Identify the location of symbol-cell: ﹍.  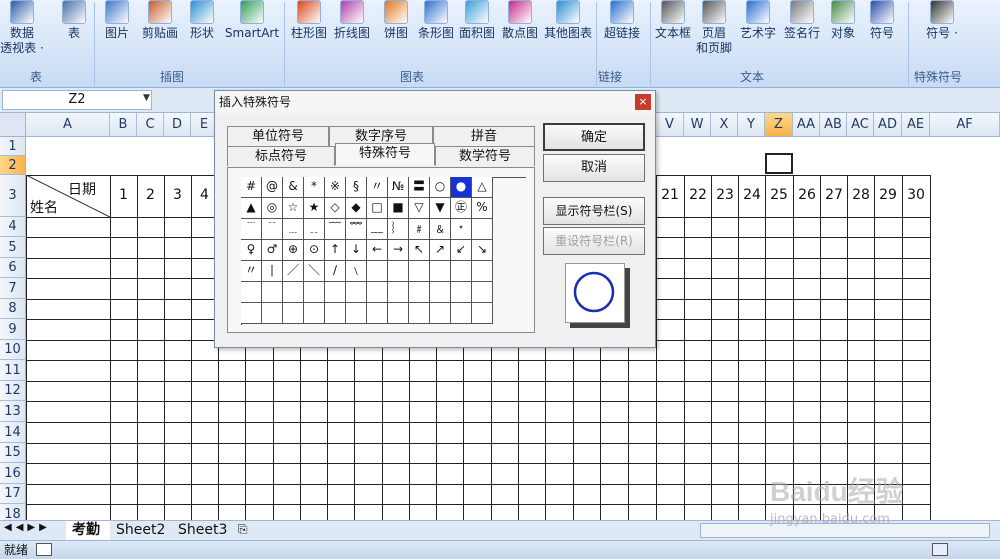
(293, 229).